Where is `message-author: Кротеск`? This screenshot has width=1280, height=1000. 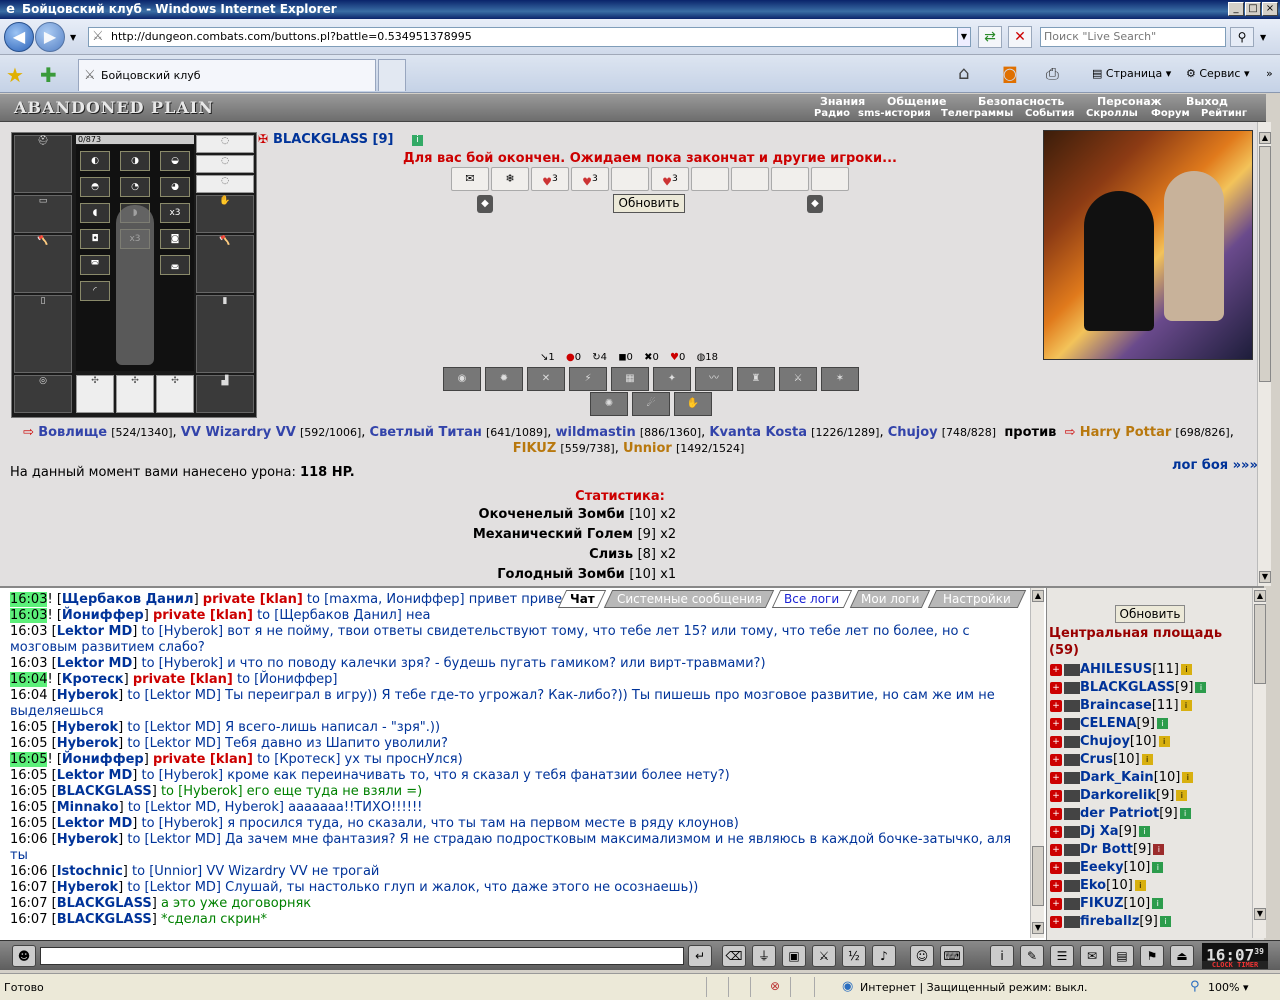 message-author: Кротеск is located at coordinates (93, 679).